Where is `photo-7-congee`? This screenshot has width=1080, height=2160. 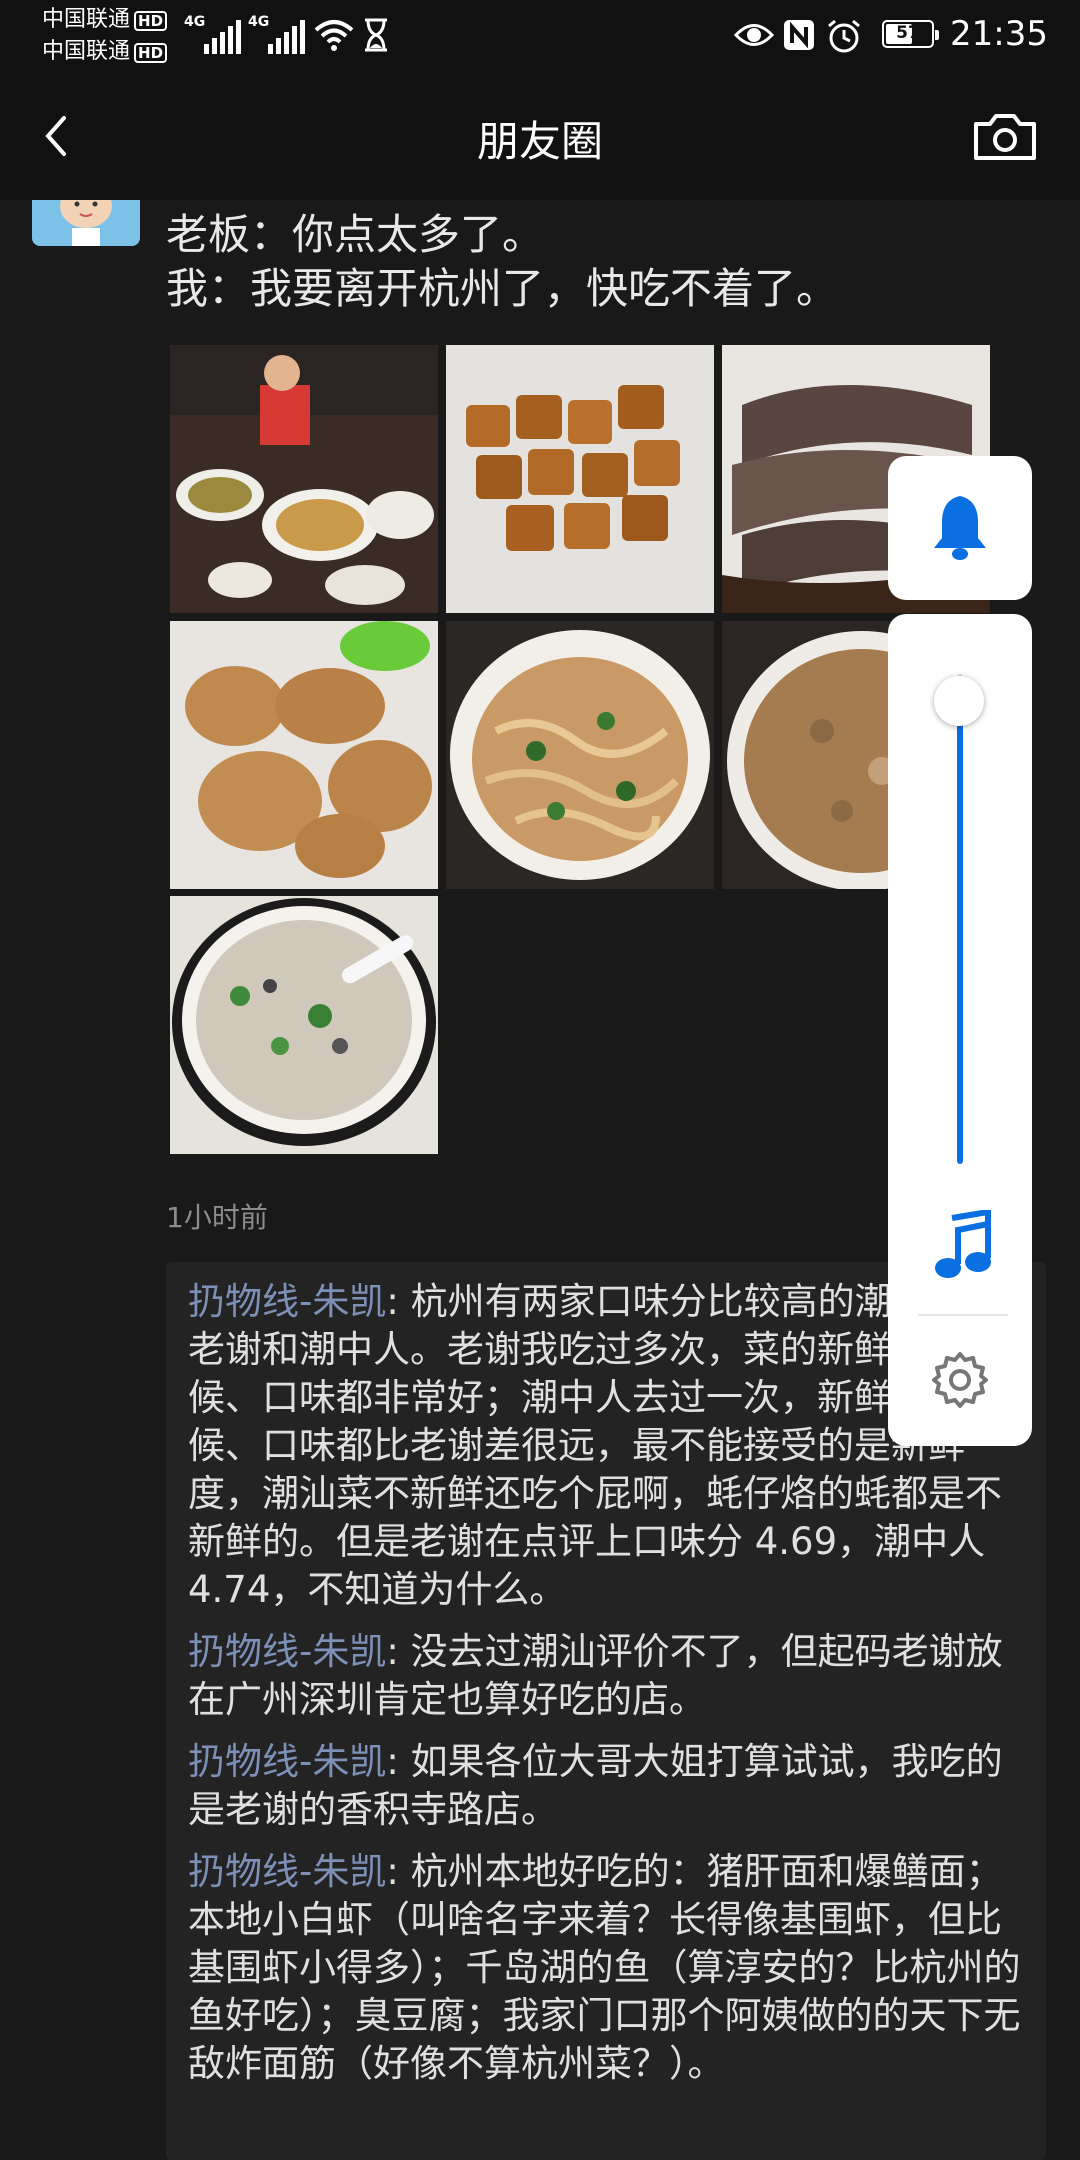 photo-7-congee is located at coordinates (304, 1025).